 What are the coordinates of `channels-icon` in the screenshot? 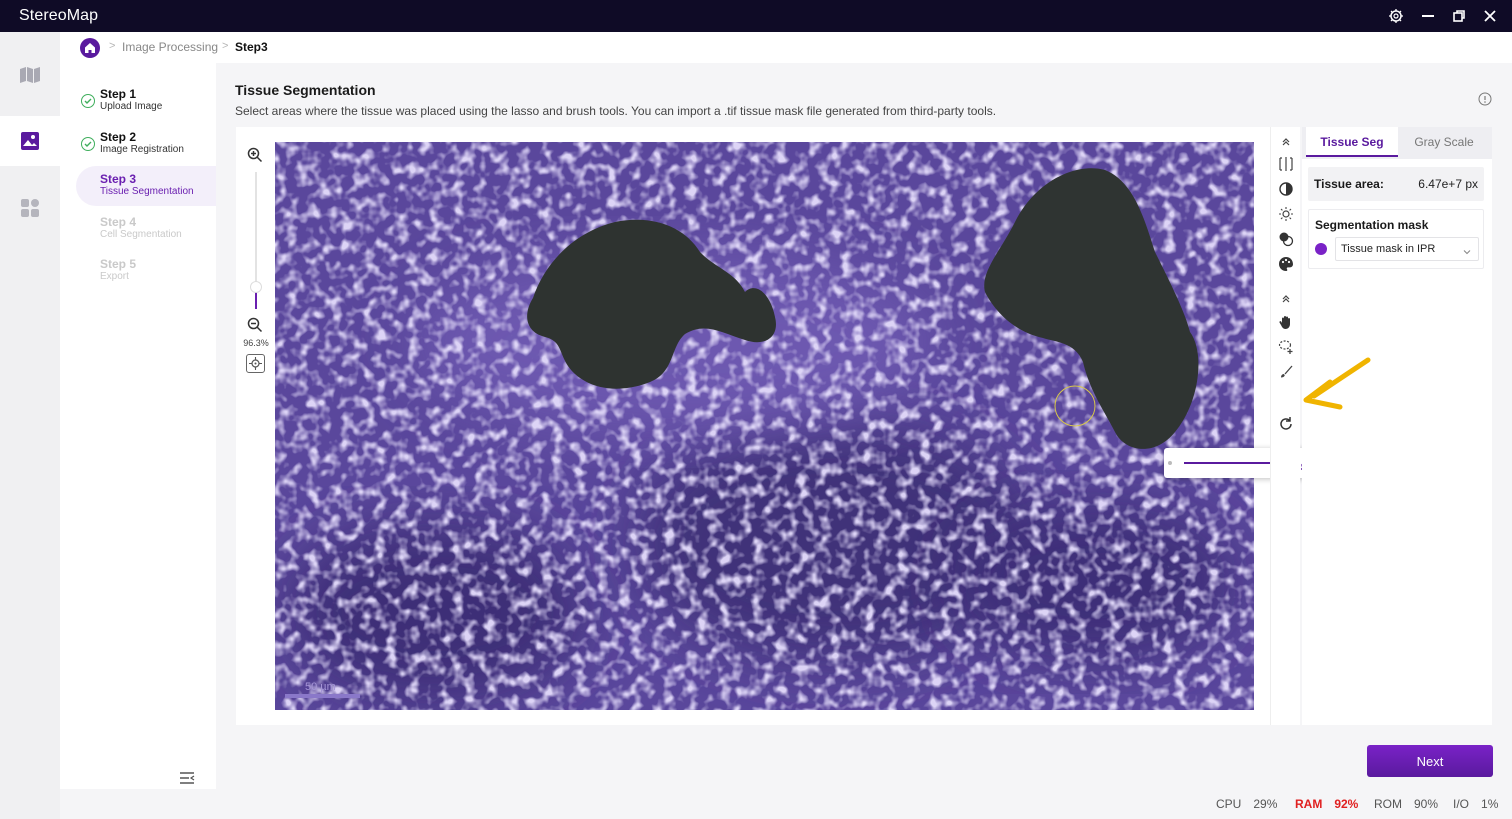 It's located at (1286, 239).